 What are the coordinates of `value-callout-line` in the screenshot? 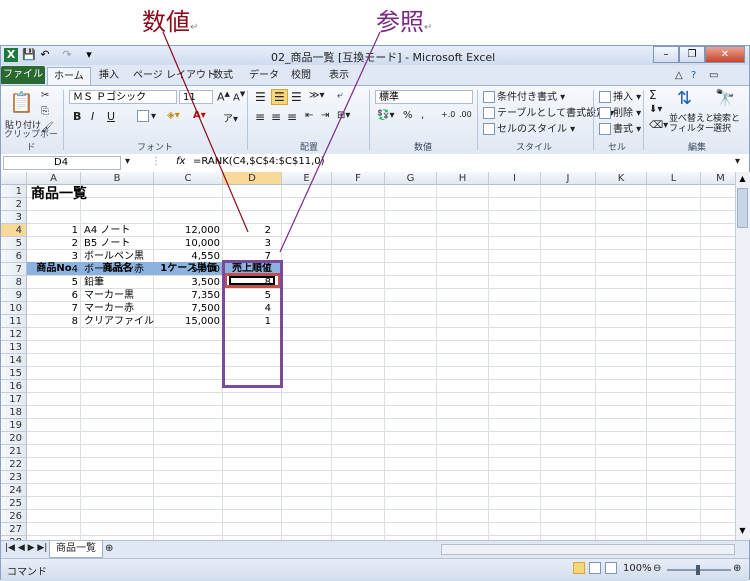 It's located at (205, 132).